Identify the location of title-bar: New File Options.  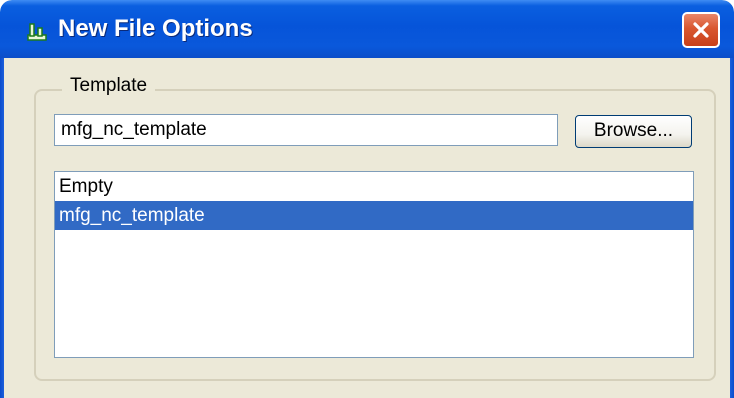
(367, 29).